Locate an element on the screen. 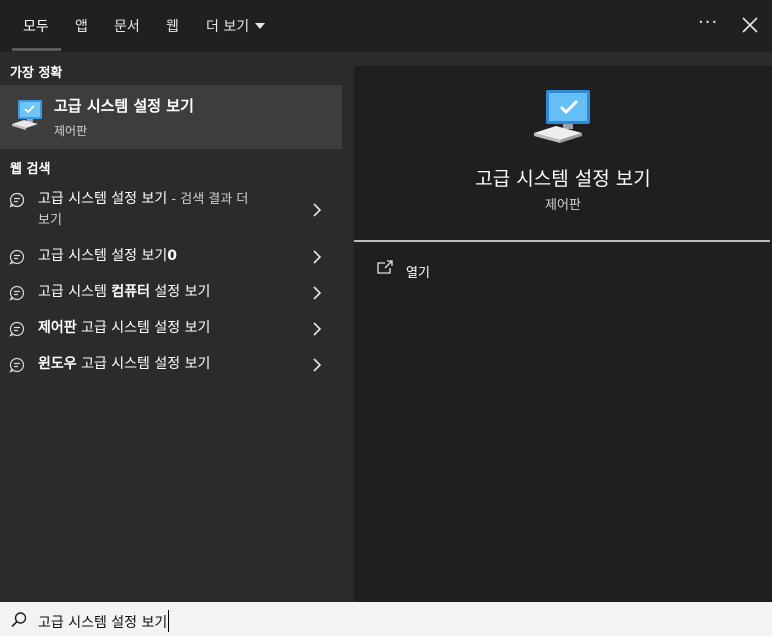  web-result-1: 고급 시스템 설정 보기 - 검색 결과 더보기 is located at coordinates (171, 209).